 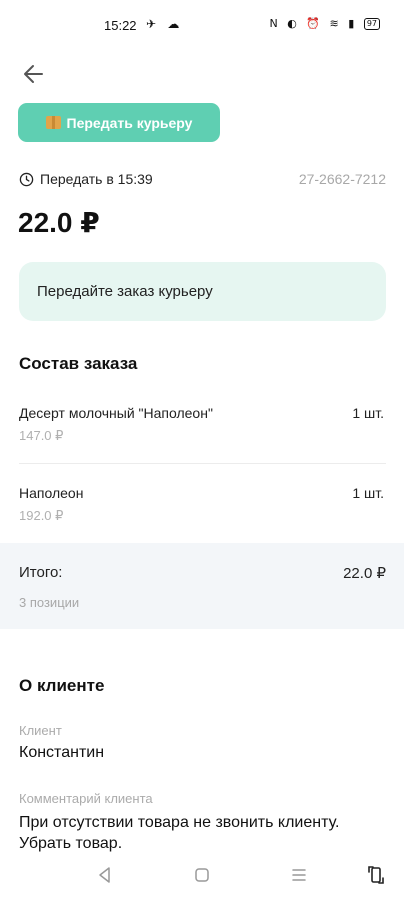 What do you see at coordinates (49, 602) in the screenshot?
I see `positions-count: 3 позиции` at bounding box center [49, 602].